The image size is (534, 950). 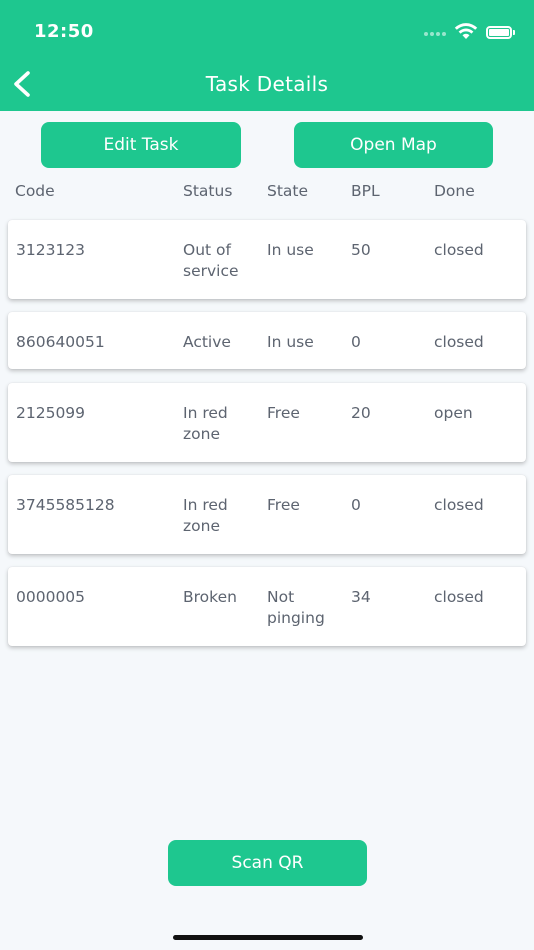 What do you see at coordinates (267, 55) in the screenshot?
I see `header-bar: 12:50 Task Details` at bounding box center [267, 55].